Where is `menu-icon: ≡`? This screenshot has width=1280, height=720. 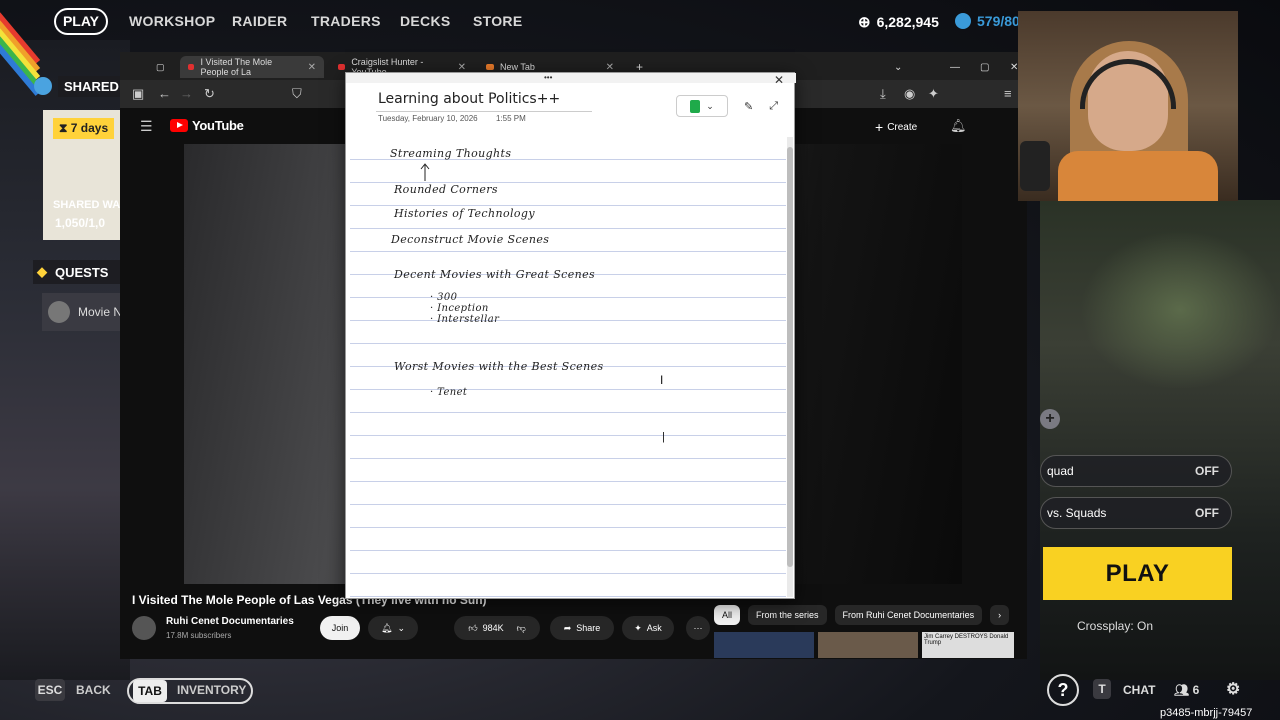
menu-icon: ≡ is located at coordinates (1008, 93).